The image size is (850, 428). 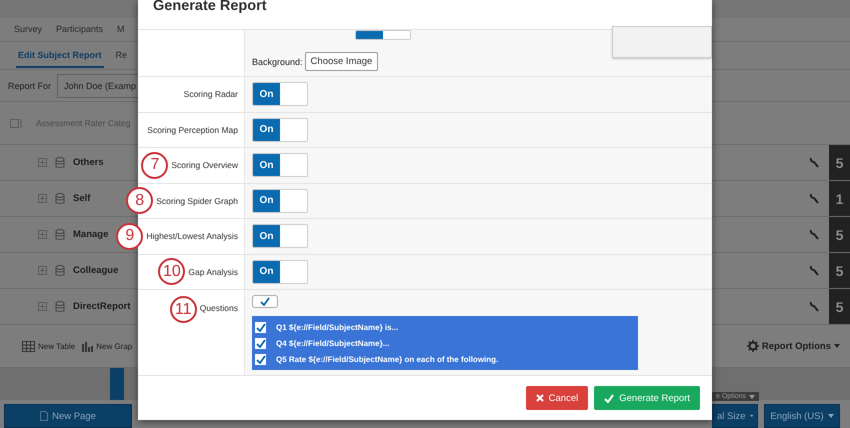 What do you see at coordinates (30, 85) in the screenshot?
I see `report-for-label: Report For` at bounding box center [30, 85].